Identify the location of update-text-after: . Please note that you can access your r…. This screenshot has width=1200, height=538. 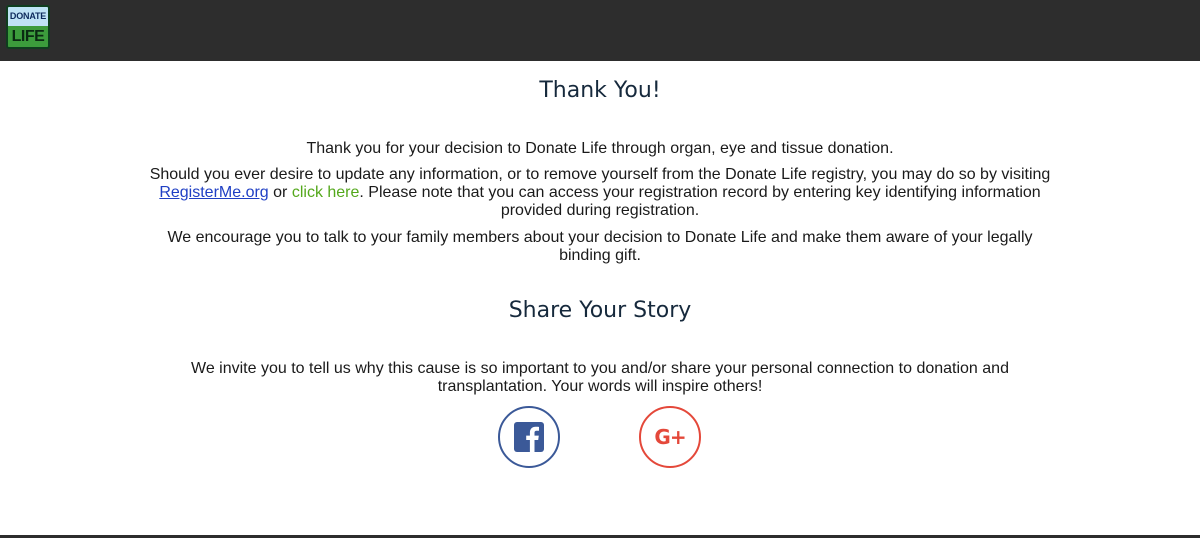
(700, 201).